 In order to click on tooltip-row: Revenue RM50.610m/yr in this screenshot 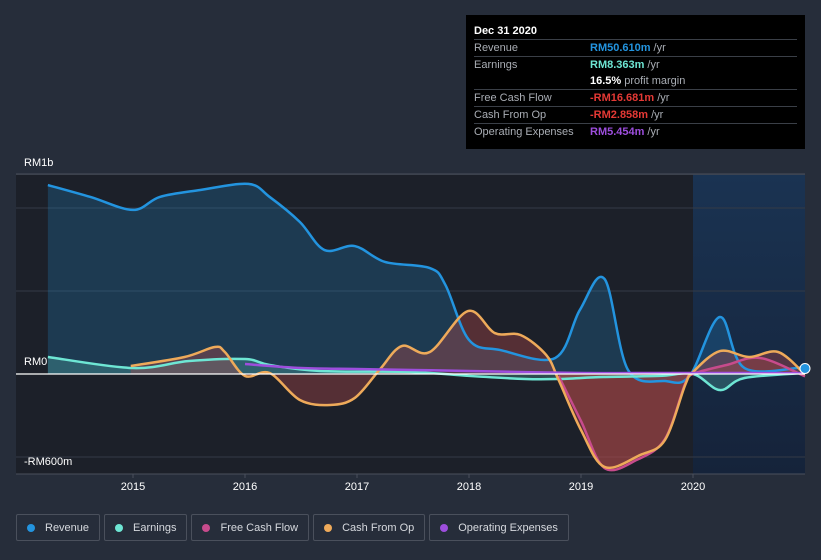, I will do `click(635, 47)`.